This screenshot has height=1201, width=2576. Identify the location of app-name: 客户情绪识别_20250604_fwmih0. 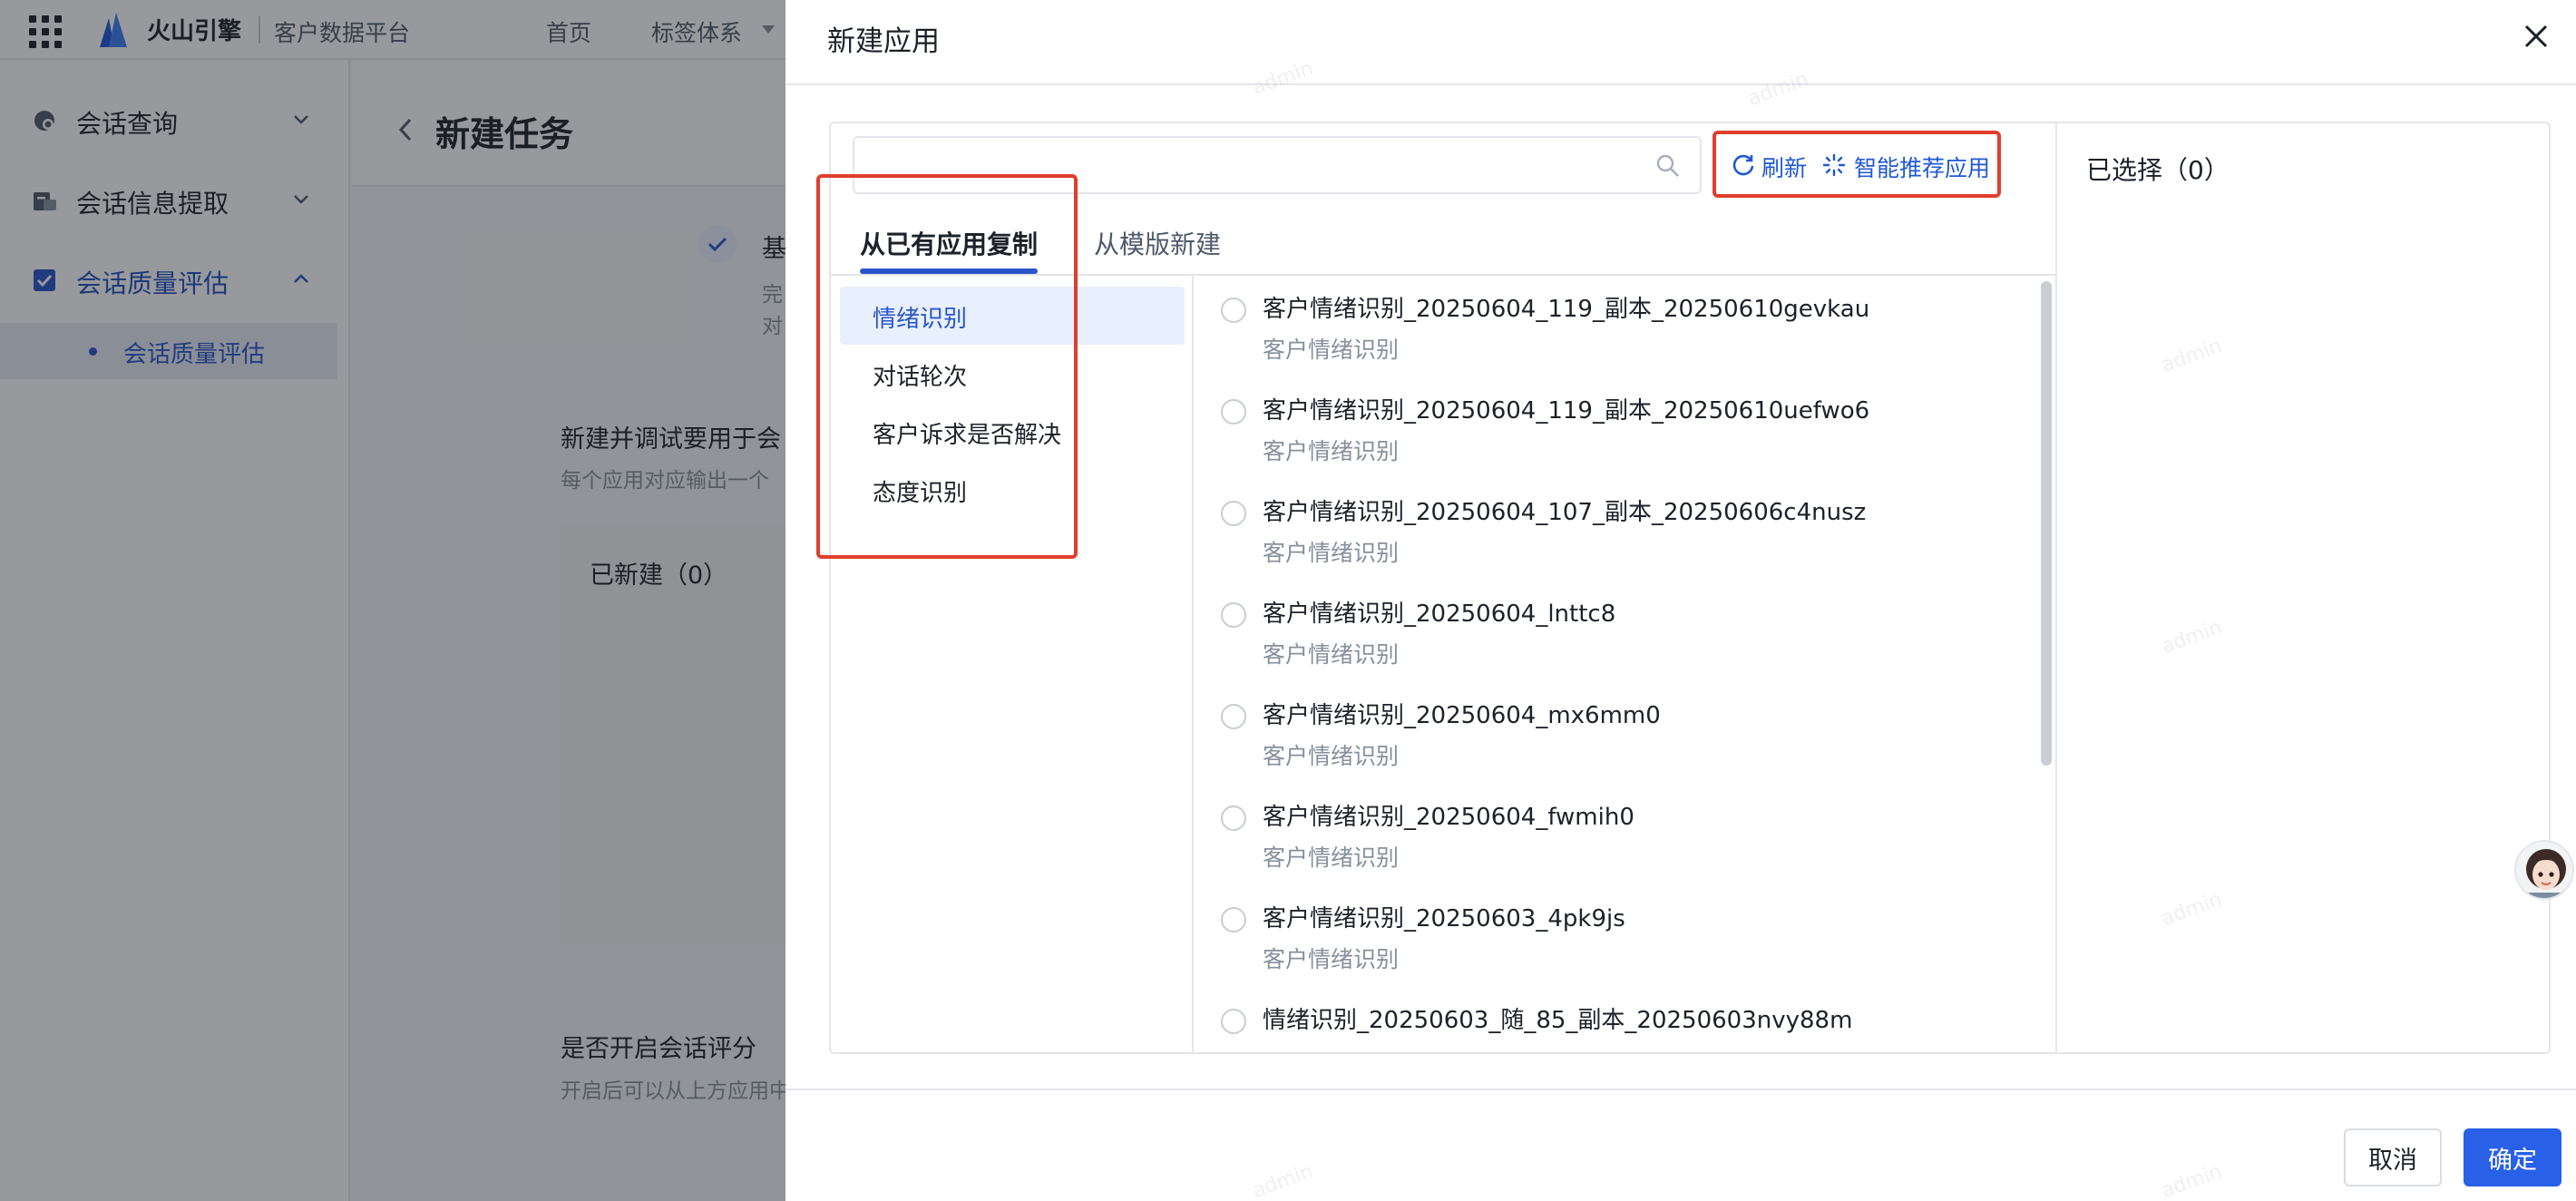
(1448, 818).